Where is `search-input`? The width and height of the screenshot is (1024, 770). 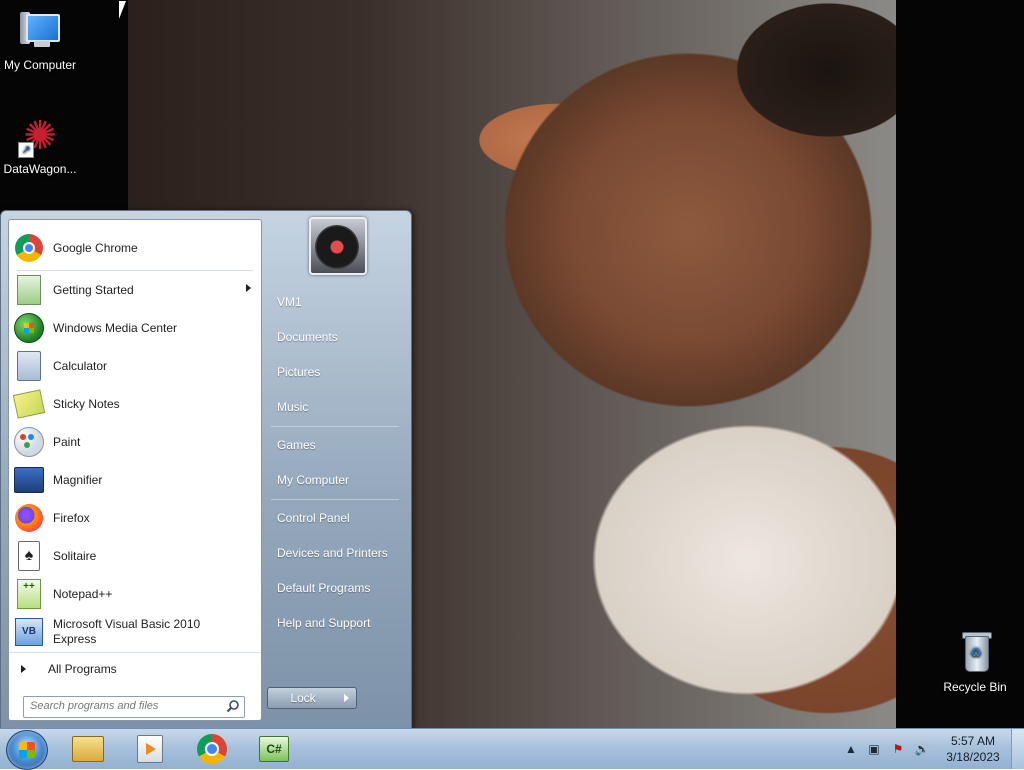
search-input is located at coordinates (122, 706).